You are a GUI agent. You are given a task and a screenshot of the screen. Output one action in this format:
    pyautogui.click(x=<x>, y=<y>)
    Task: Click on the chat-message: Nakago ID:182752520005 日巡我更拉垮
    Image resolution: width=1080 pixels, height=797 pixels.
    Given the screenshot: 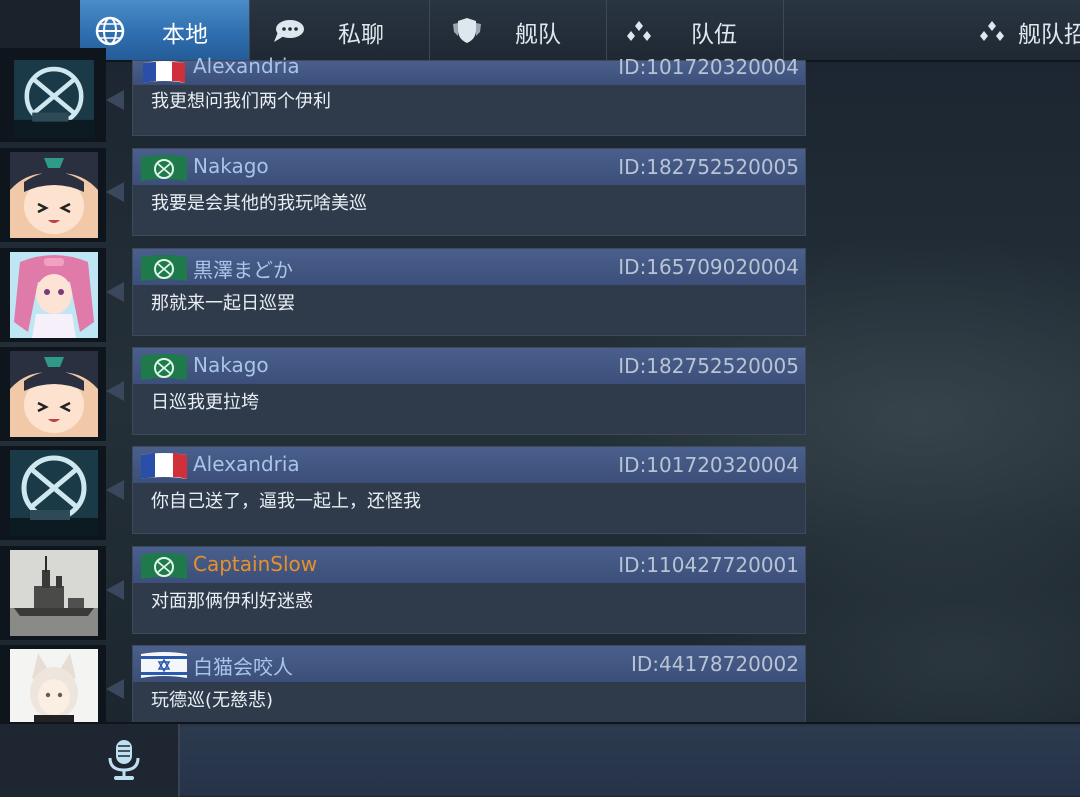 What is the action you would take?
    pyautogui.click(x=405, y=394)
    